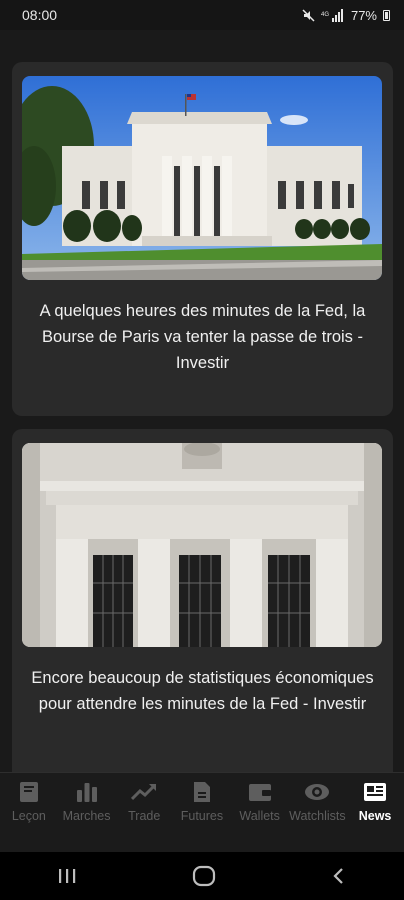 The image size is (404, 900). I want to click on signal-icon: 4G, so click(332, 15).